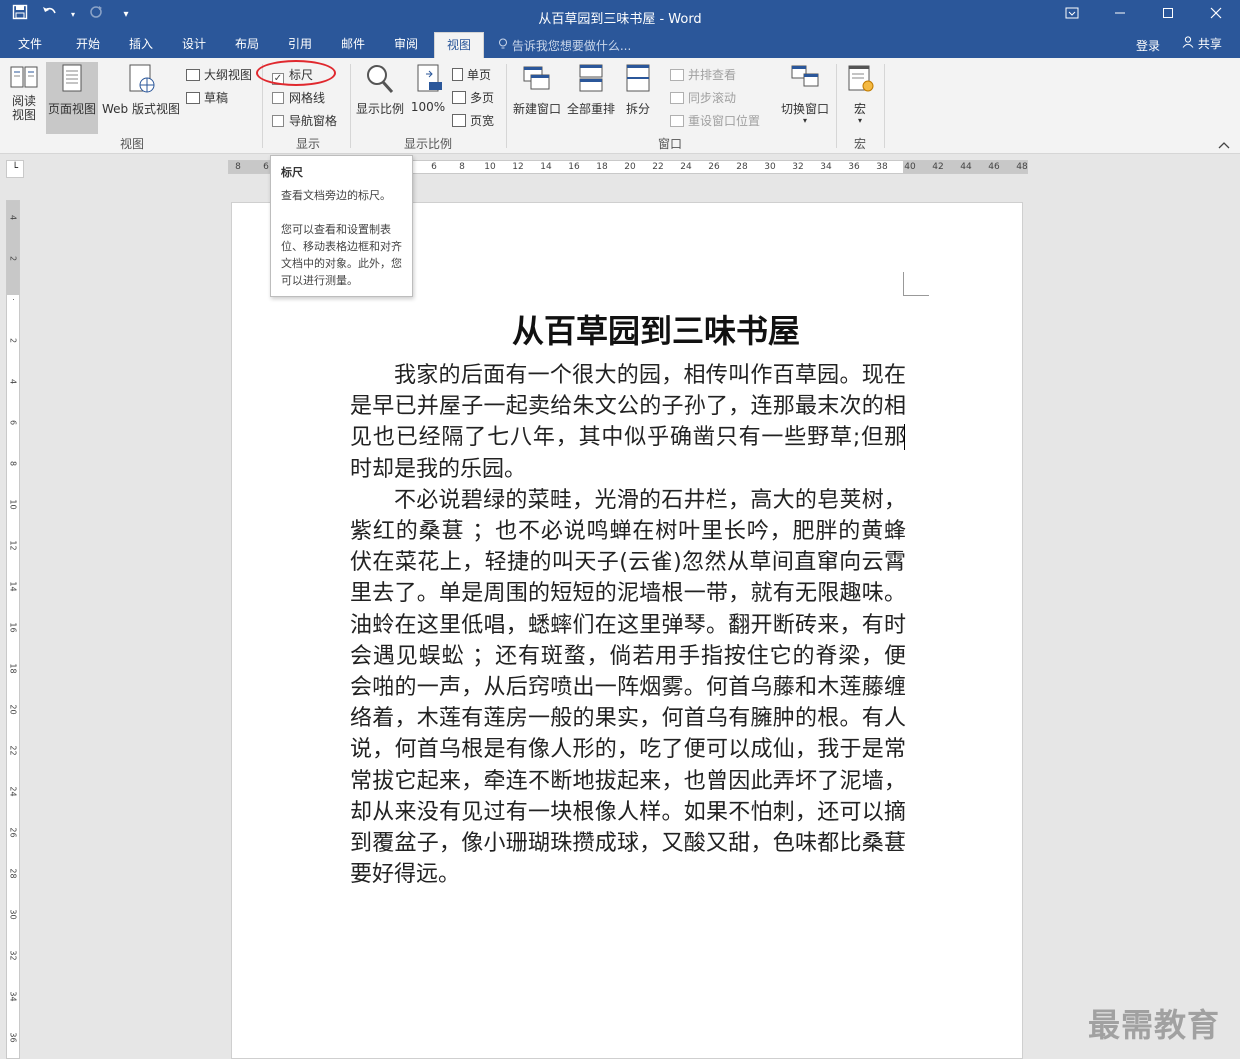 The width and height of the screenshot is (1240, 1059). Describe the element at coordinates (938, 167) in the screenshot. I see `ruler-tick-label: 42` at that location.